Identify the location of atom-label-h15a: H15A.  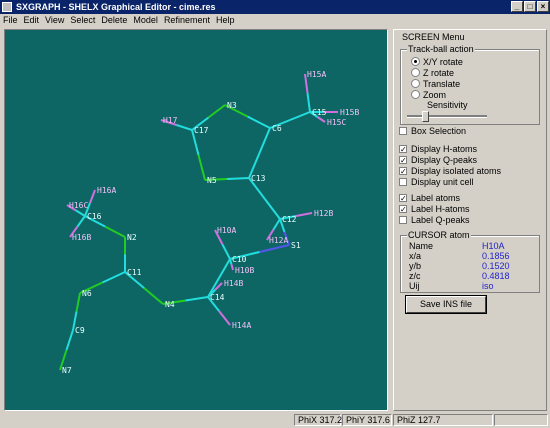
(316, 74).